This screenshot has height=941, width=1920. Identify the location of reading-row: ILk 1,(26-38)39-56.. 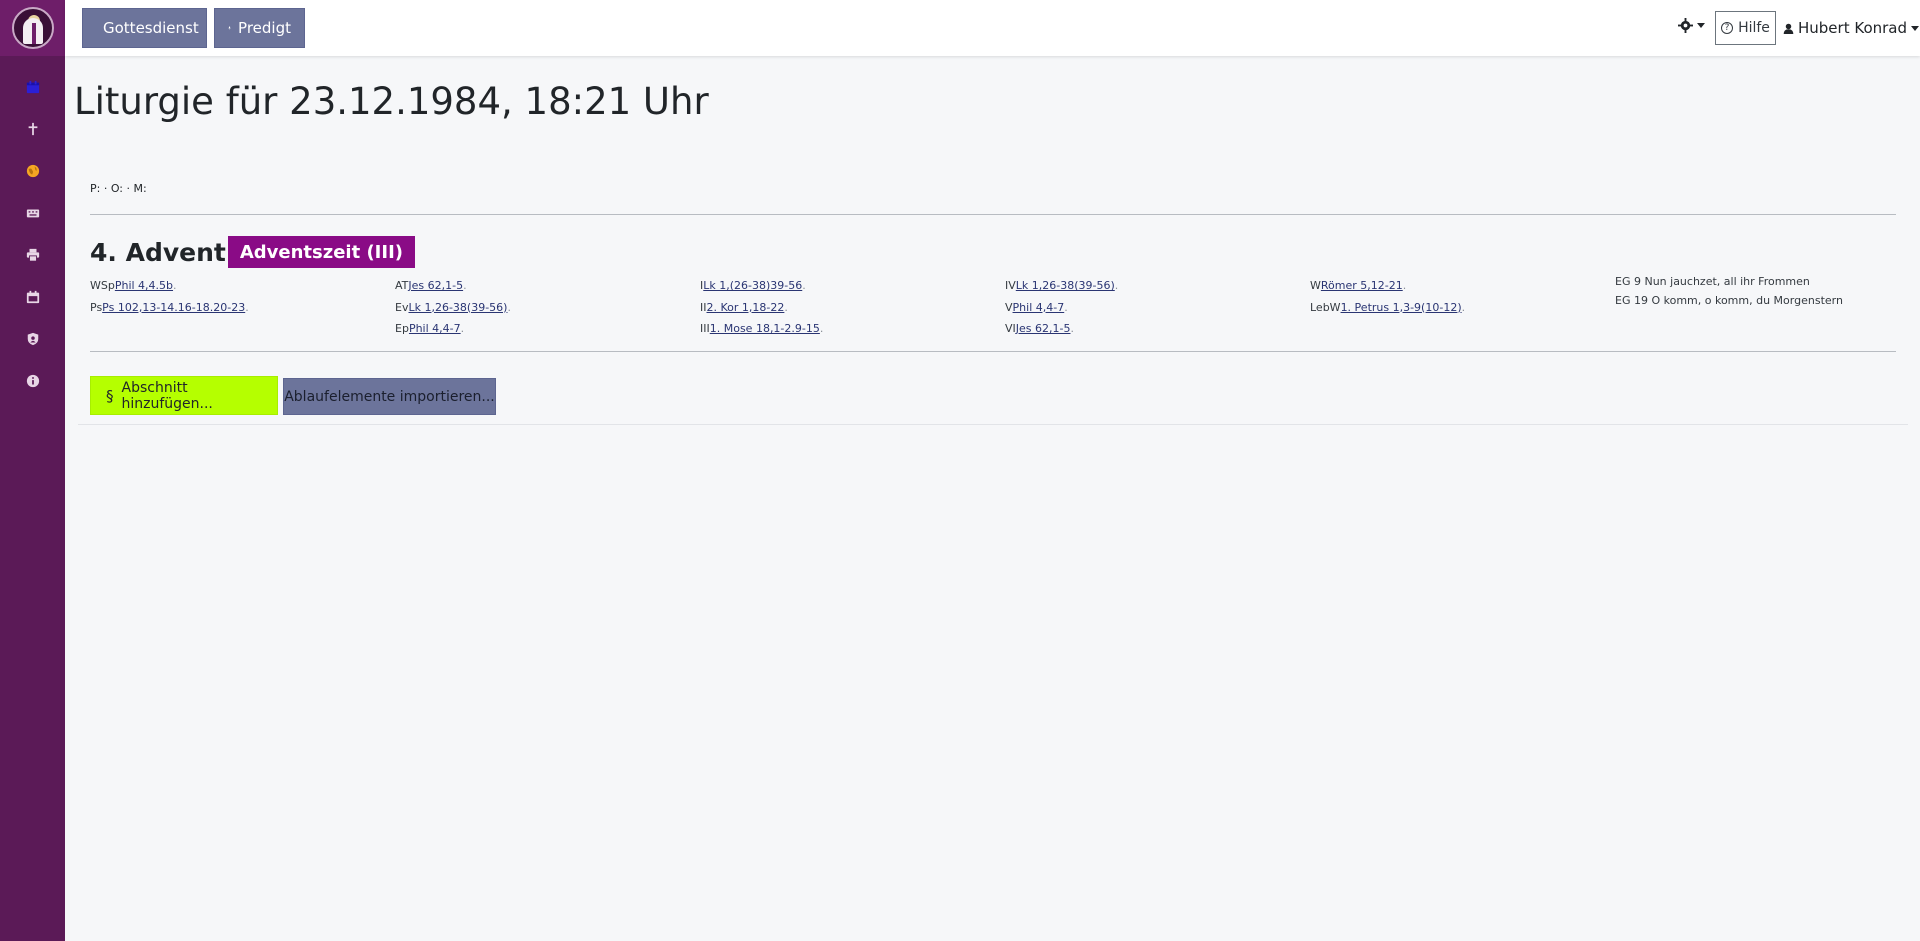
(753, 285).